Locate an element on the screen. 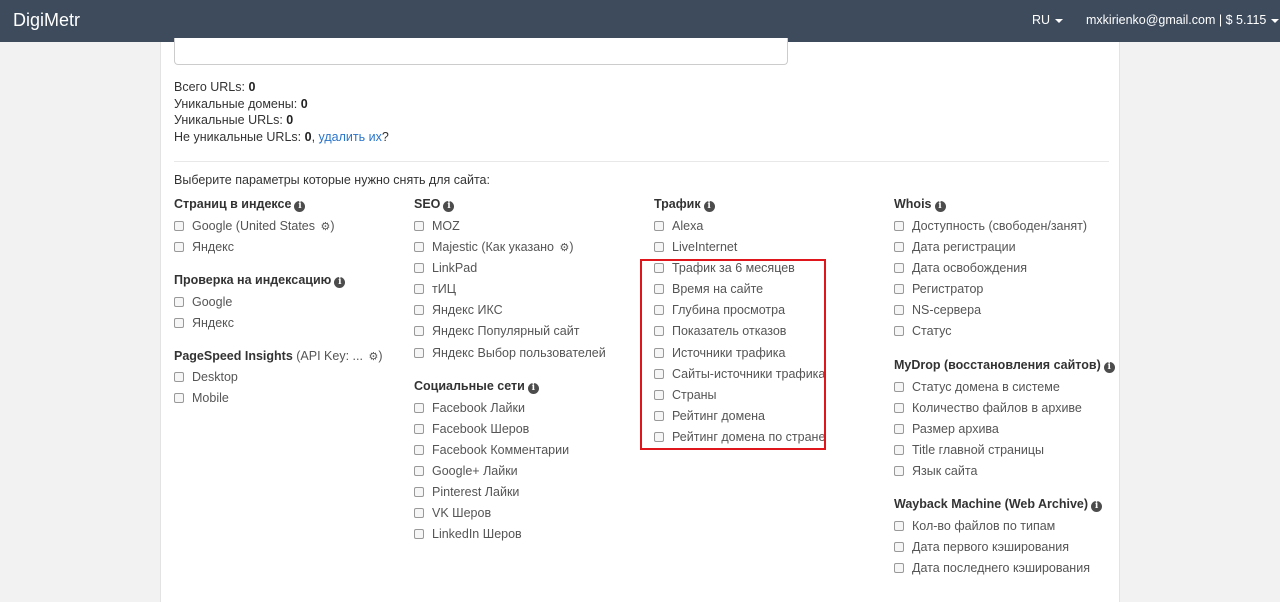 This screenshot has height=602, width=1280. option-last-cache-date: Дата последнего кэширования is located at coordinates (1009, 569).